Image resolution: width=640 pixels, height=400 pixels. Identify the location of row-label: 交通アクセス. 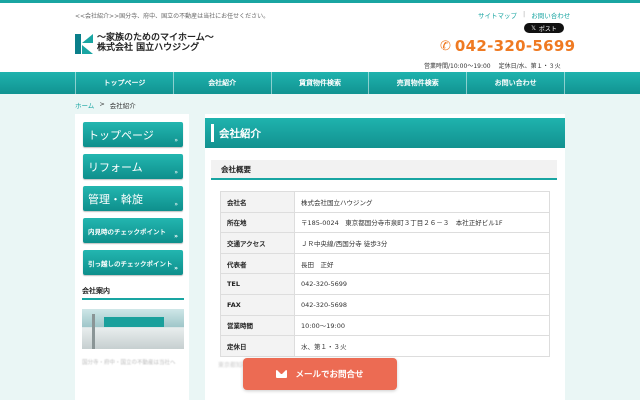
(257, 243).